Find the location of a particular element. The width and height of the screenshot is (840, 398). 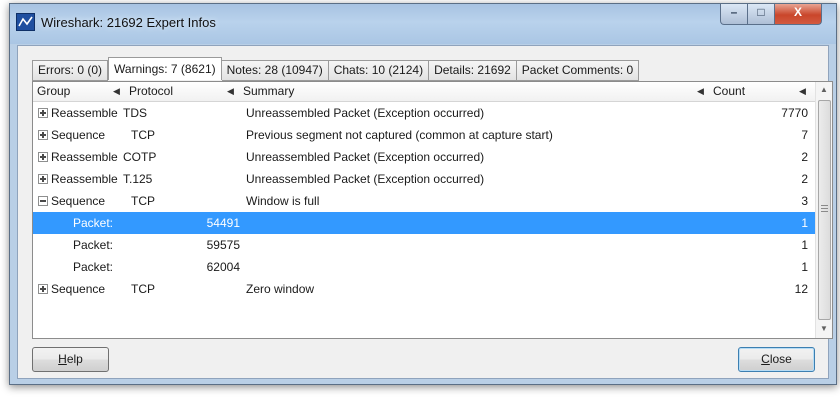

tab-notes: Notes: 28 (10947) is located at coordinates (275, 70).